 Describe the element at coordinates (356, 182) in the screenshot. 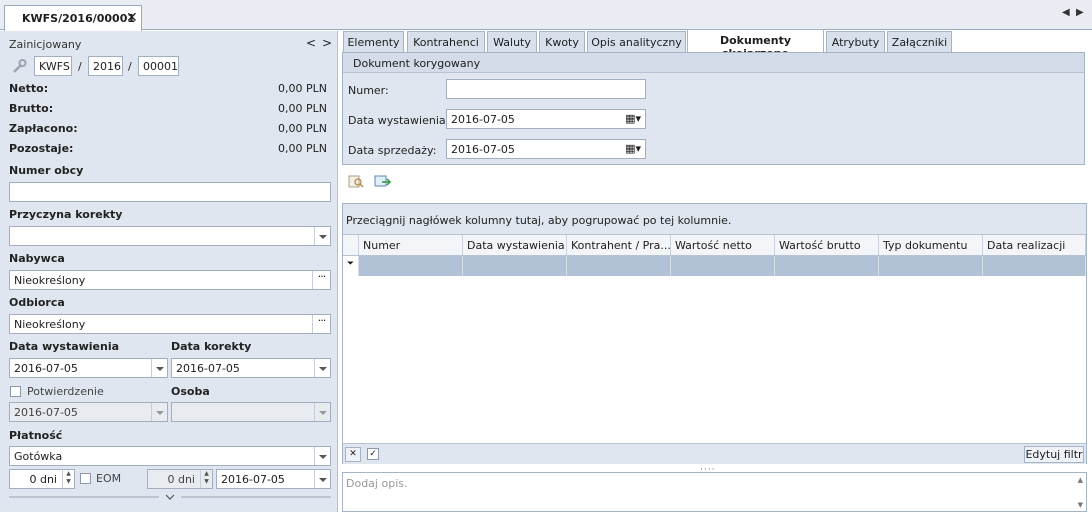

I see `preview-document-icon` at that location.